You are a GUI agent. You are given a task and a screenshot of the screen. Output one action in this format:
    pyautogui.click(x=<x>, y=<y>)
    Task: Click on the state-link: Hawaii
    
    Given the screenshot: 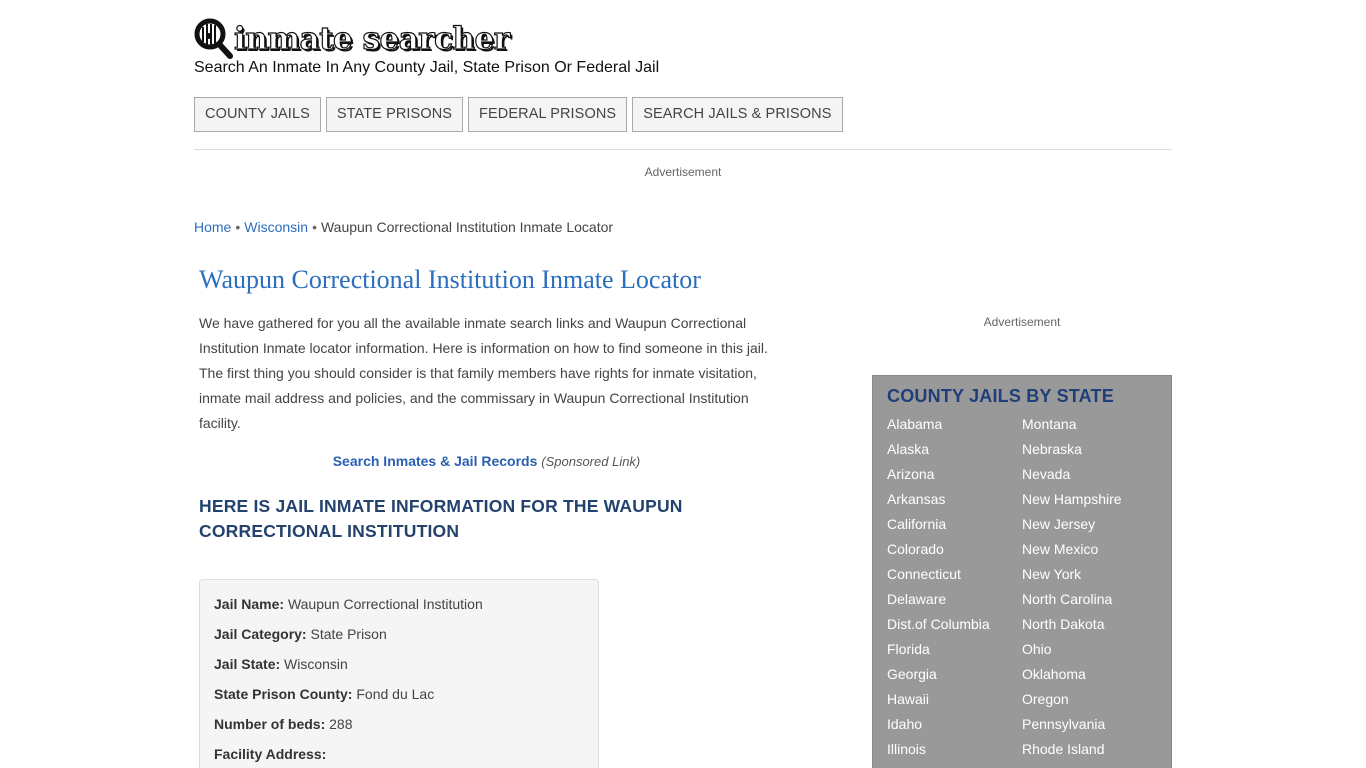 What is the action you would take?
    pyautogui.click(x=954, y=703)
    